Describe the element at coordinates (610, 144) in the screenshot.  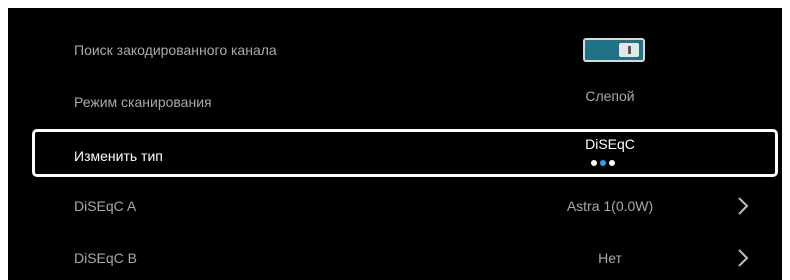
I see `row-value: DiSEqC` at that location.